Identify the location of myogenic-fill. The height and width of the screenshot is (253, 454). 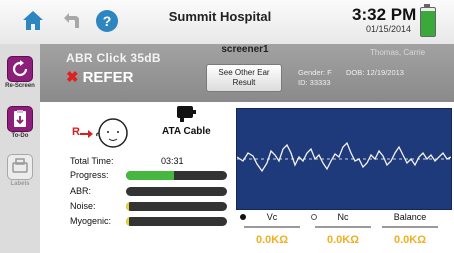
(128, 221).